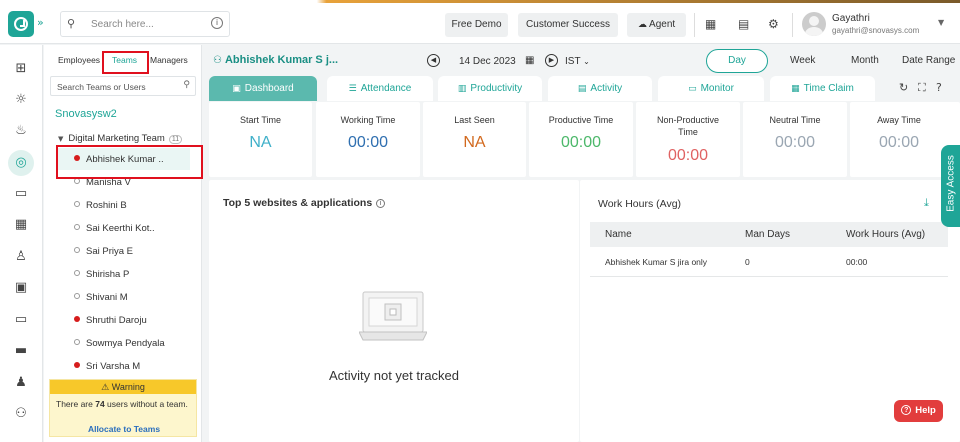  Describe the element at coordinates (21, 351) in the screenshot. I see `card-icon: ▬` at that location.